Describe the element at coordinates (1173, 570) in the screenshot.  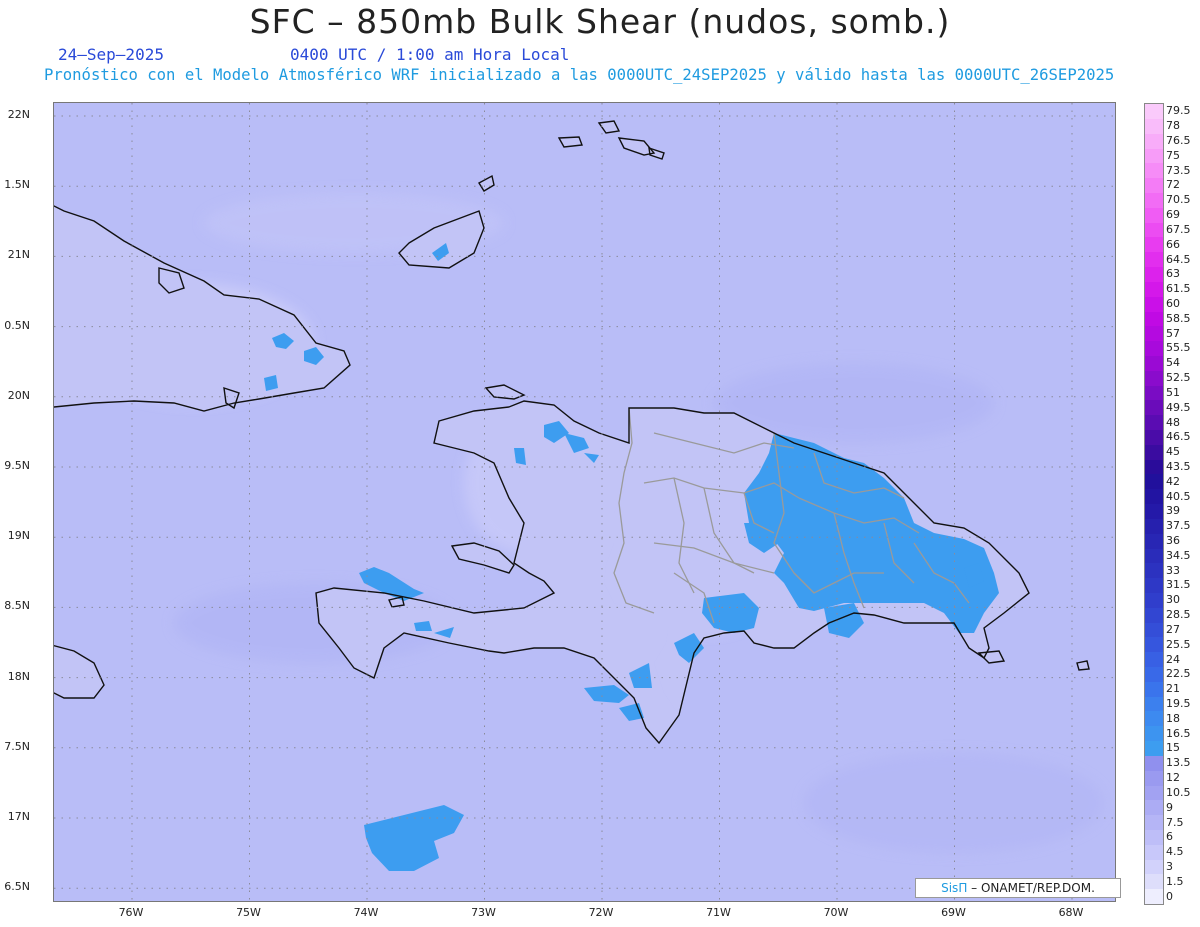
I see `legend-level-label: 33` at that location.